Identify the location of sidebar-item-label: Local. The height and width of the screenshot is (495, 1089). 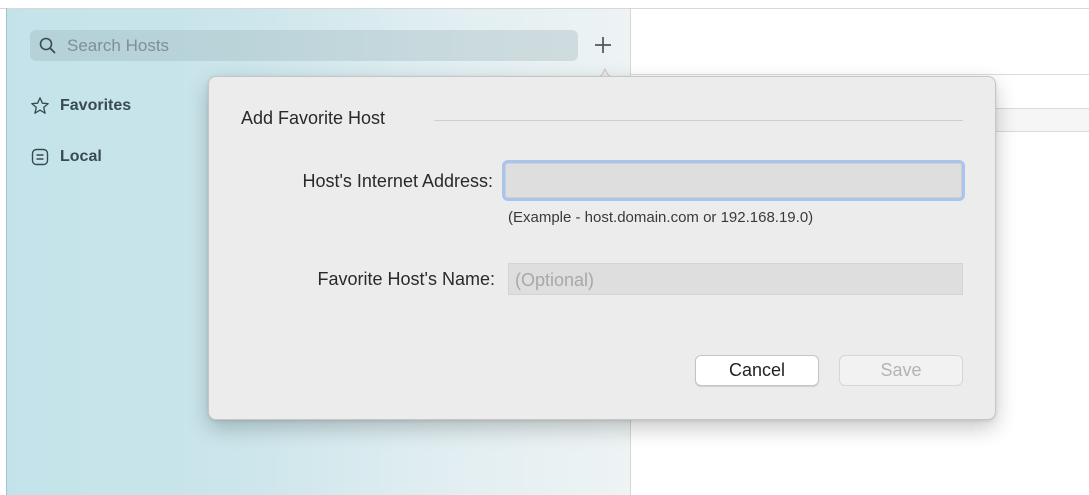
(81, 156).